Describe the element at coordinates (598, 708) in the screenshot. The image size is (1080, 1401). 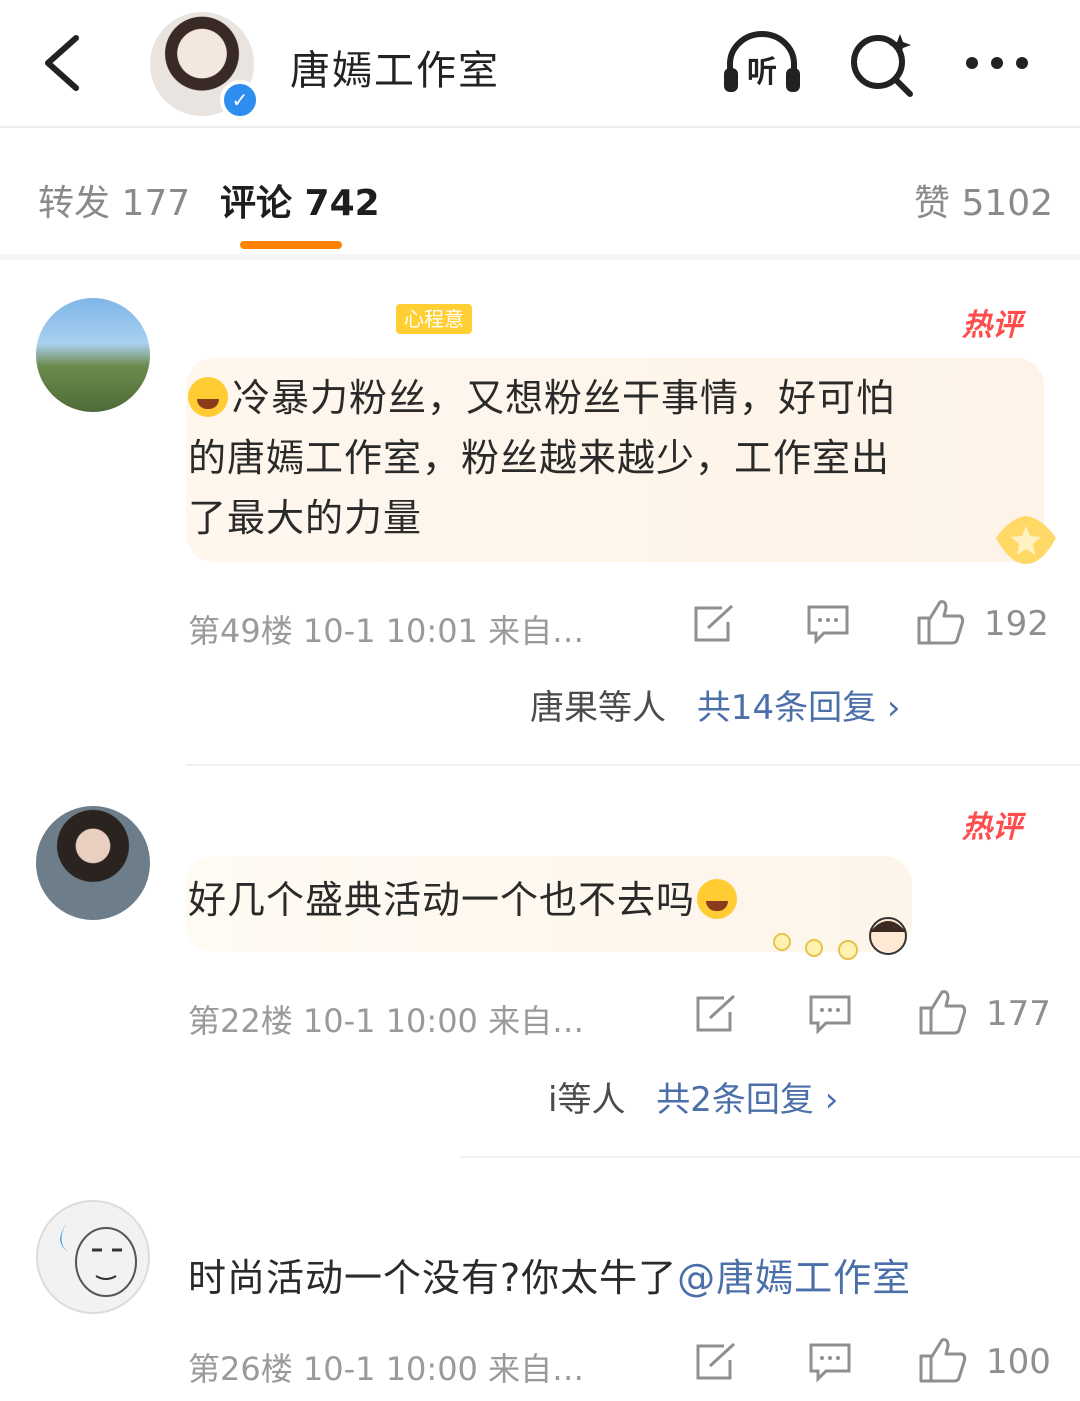
I see `reply-users: 唐果等人` at that location.